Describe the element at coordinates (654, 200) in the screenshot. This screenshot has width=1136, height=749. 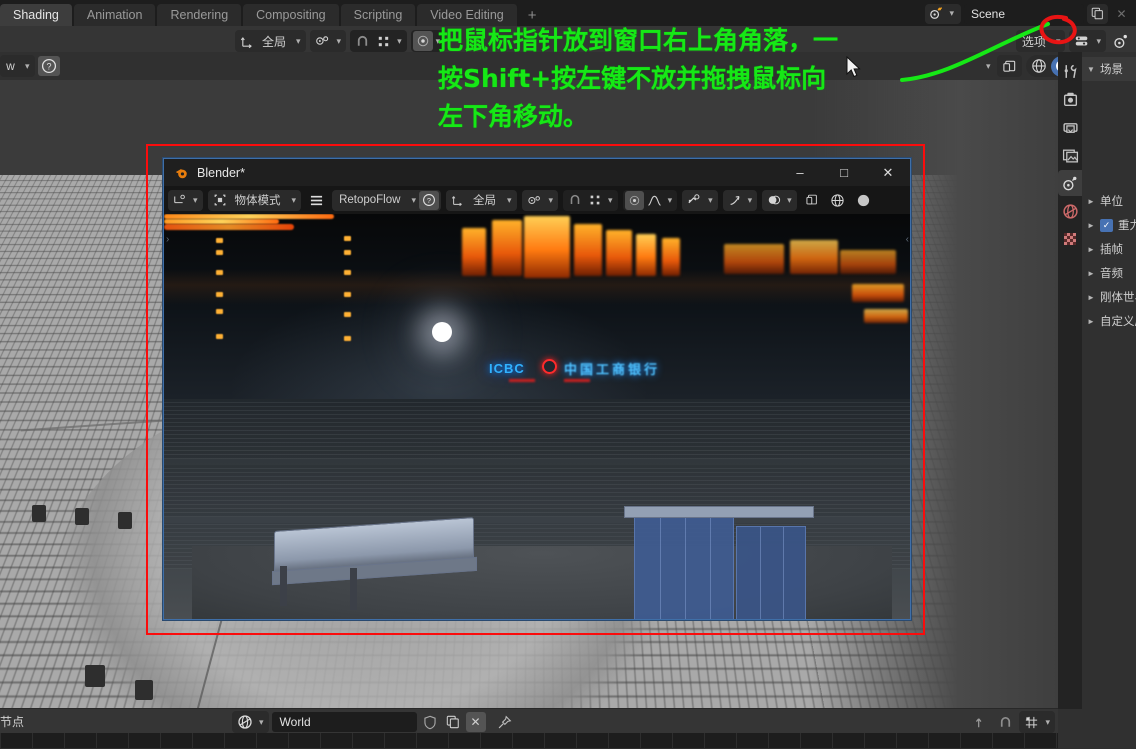
I see `falloff-curve-icon` at that location.